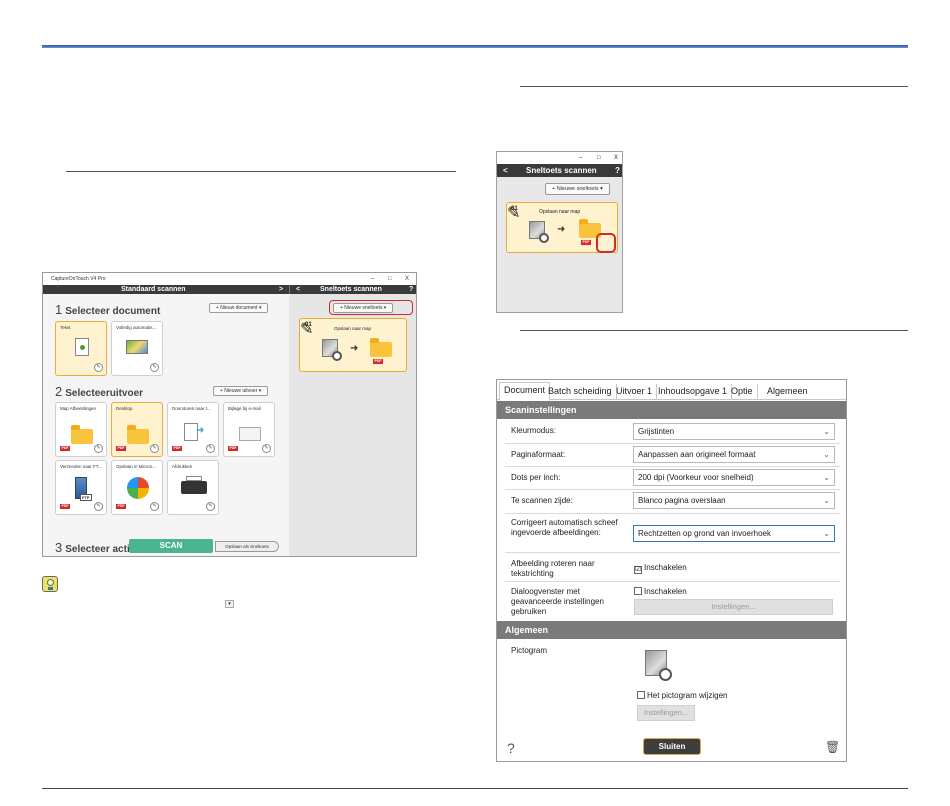  I want to click on checkbox-box: ☑, so click(638, 570).